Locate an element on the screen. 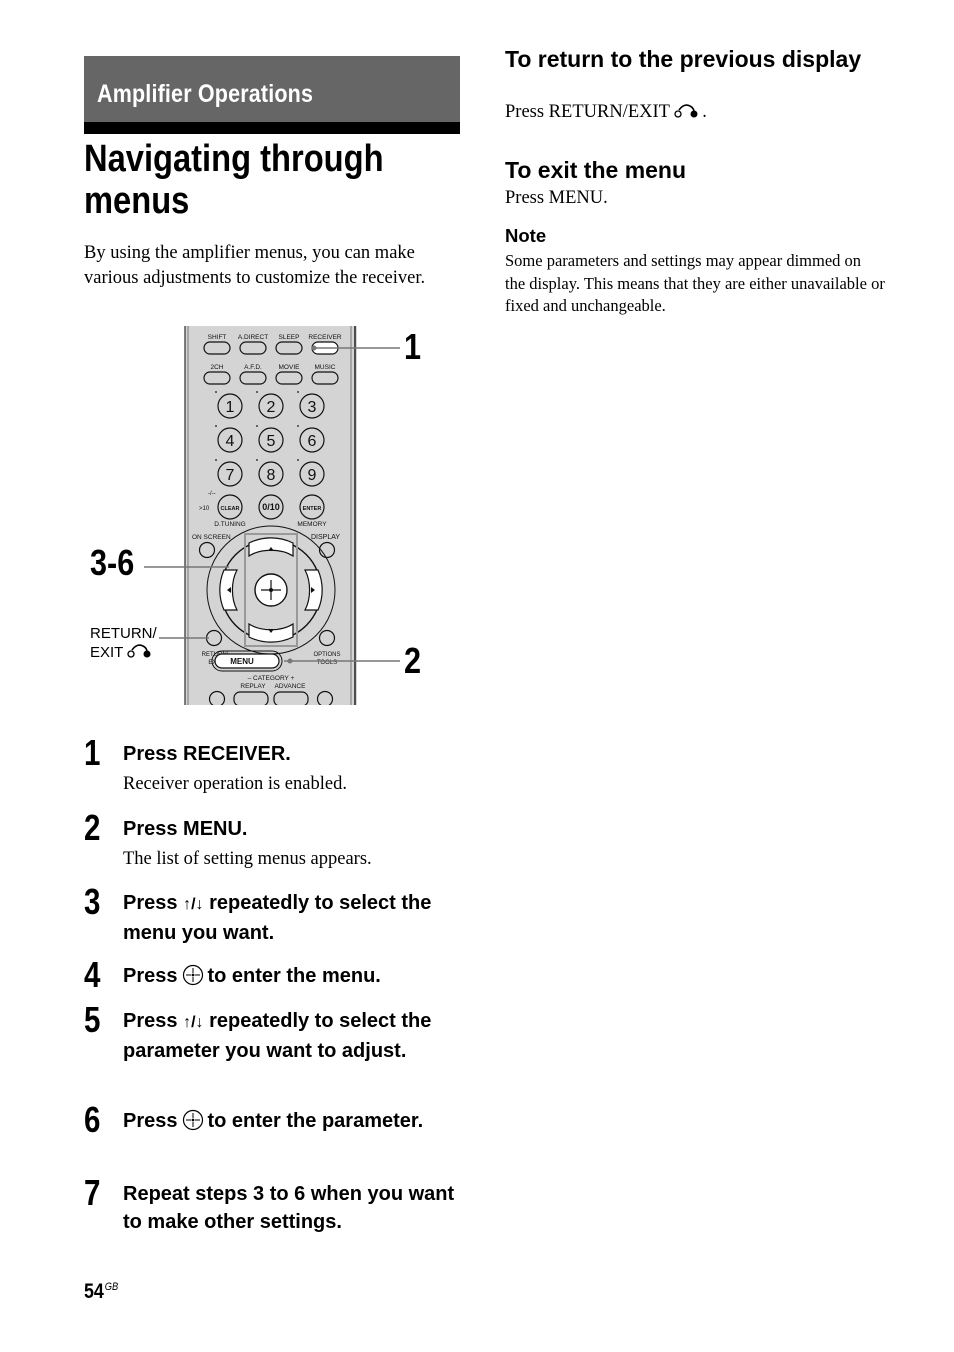  remote-key-options is located at coordinates (327, 638).